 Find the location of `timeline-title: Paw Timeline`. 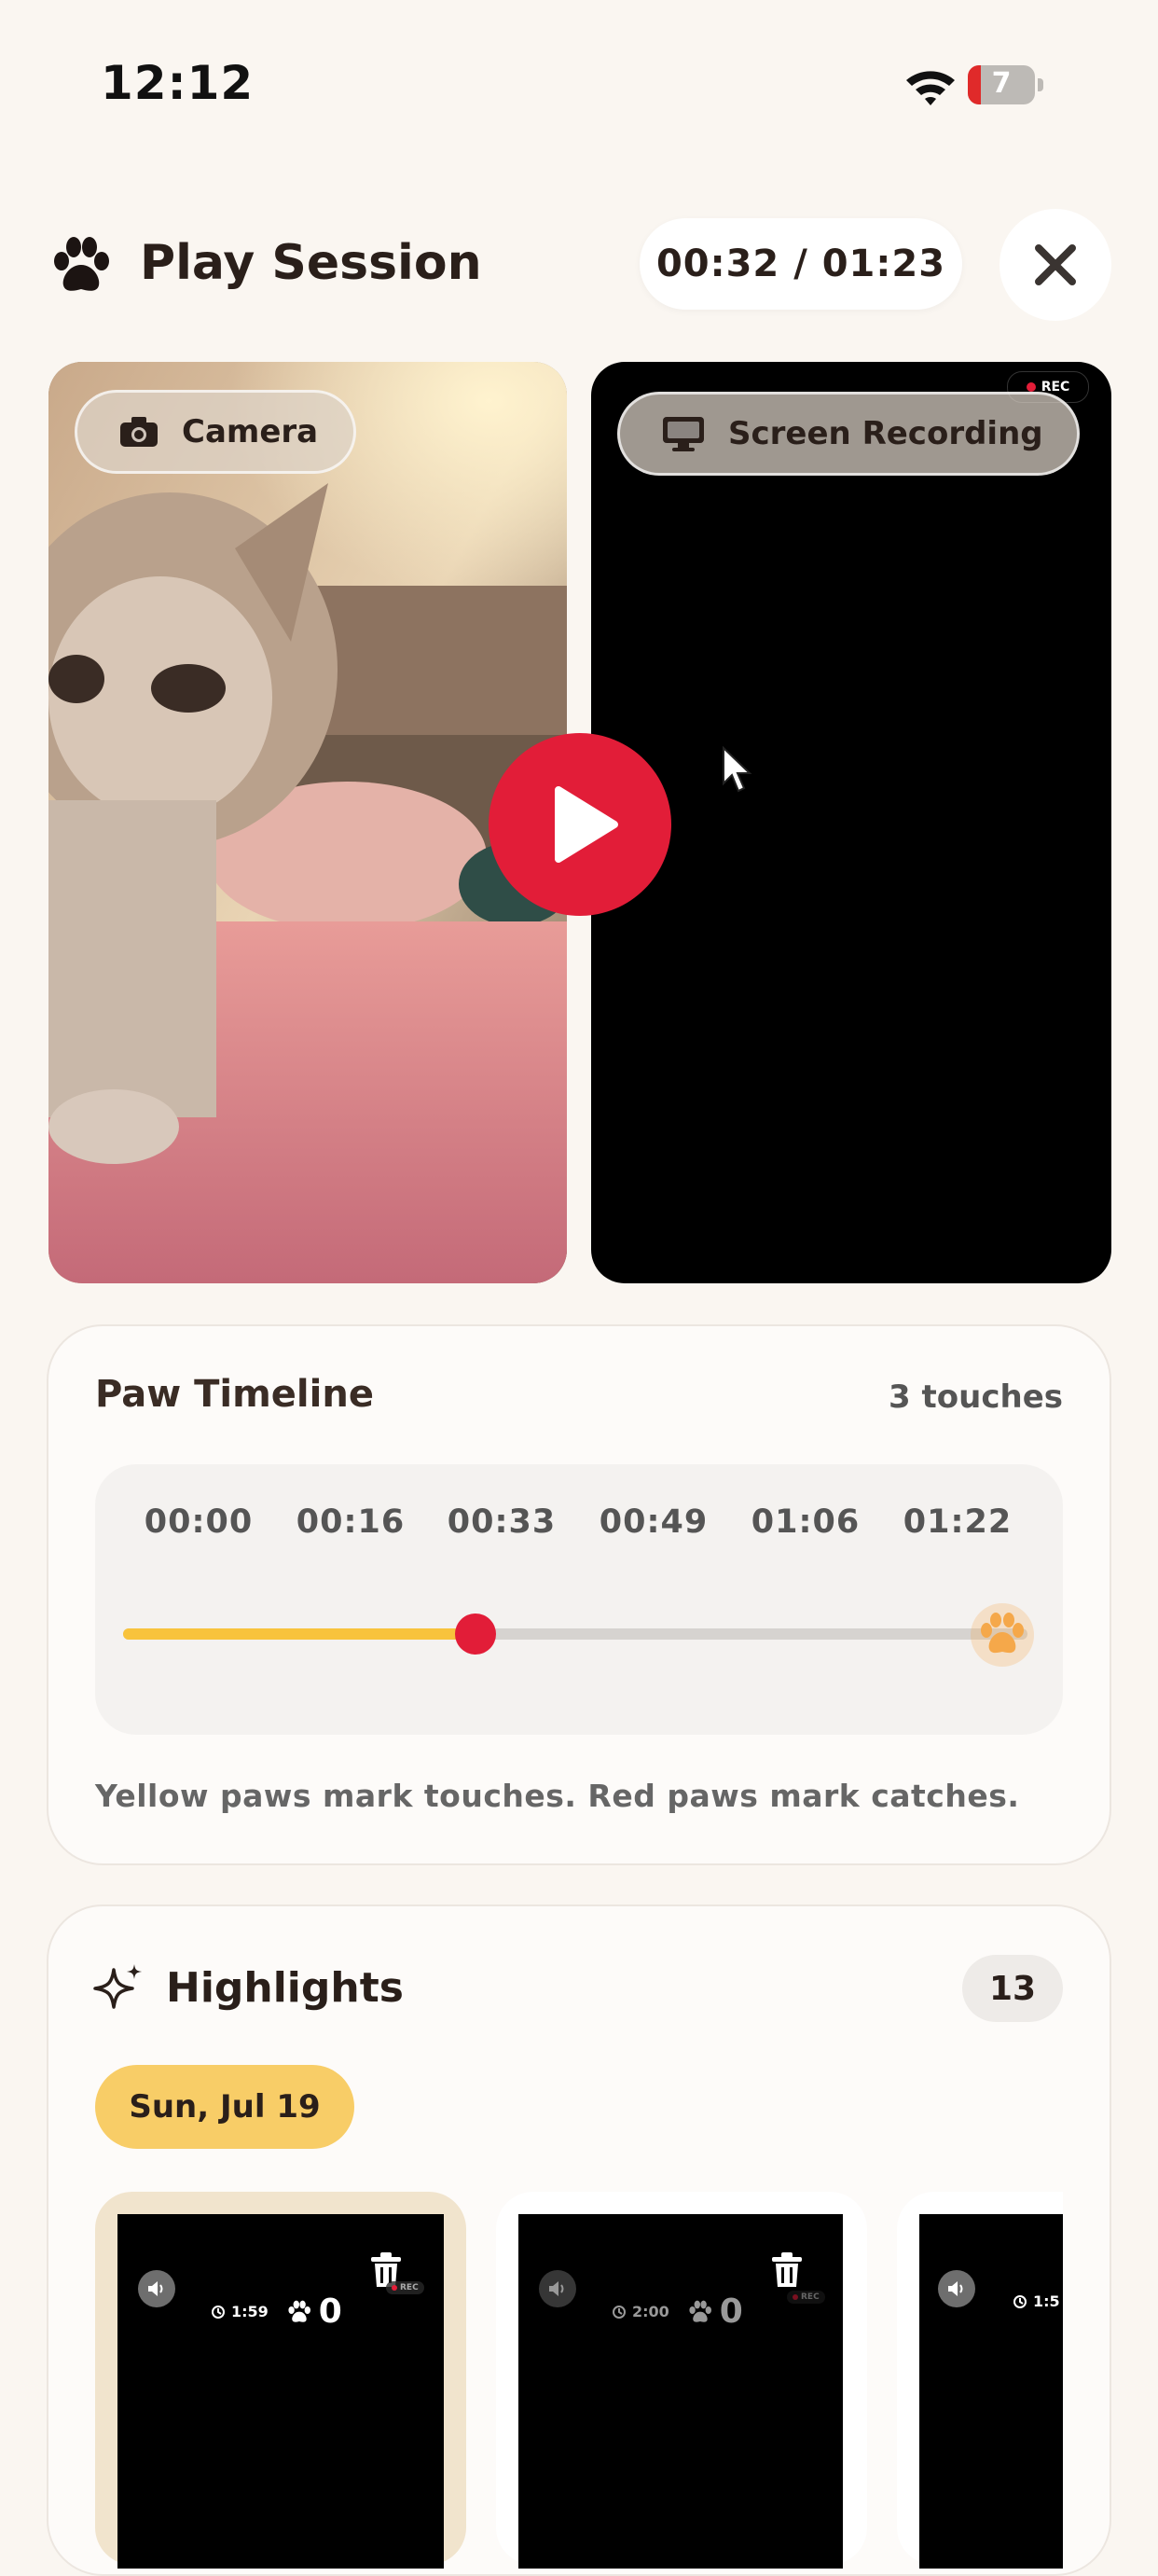

timeline-title: Paw Timeline is located at coordinates (235, 1394).